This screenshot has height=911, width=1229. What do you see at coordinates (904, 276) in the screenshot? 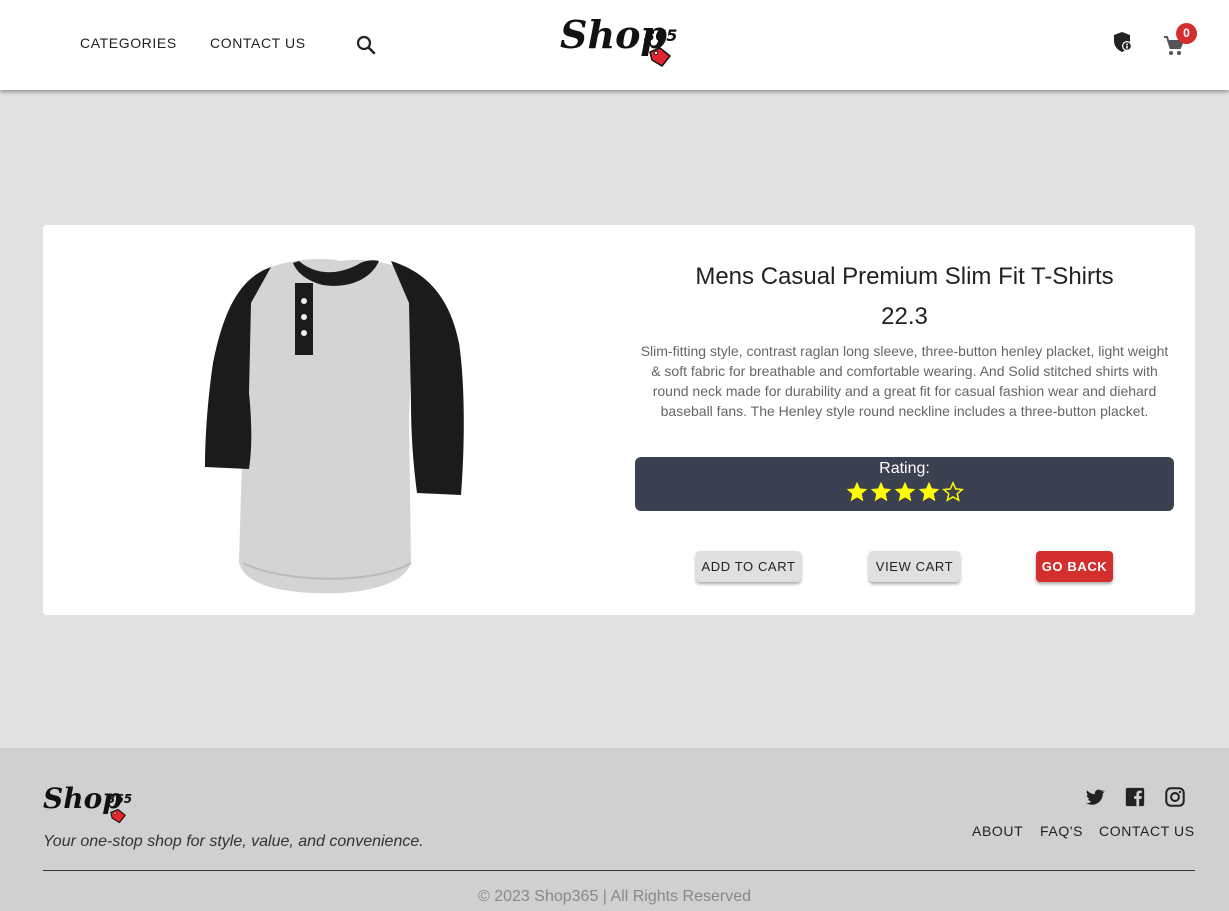
I see `product-title: Mens Casual Premium Slim Fit T-Shirts` at bounding box center [904, 276].